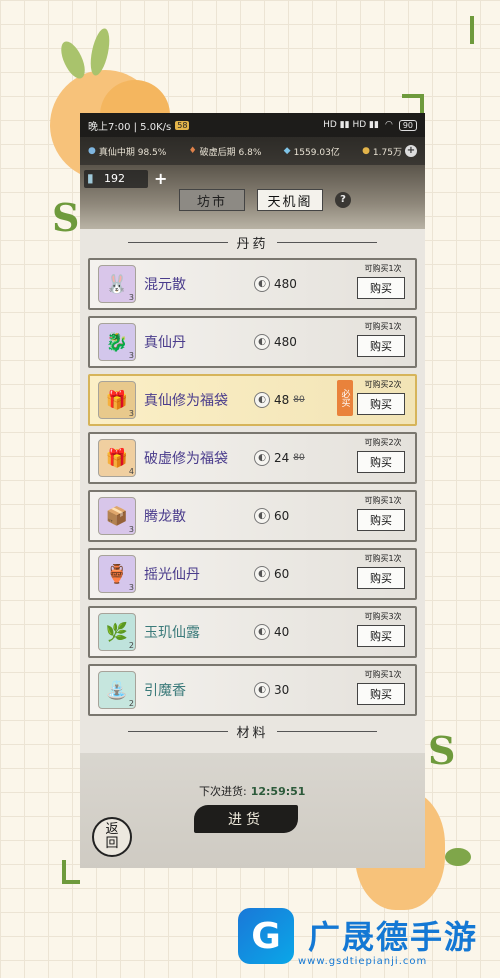  I want to click on item-price-value: 40, so click(282, 632).